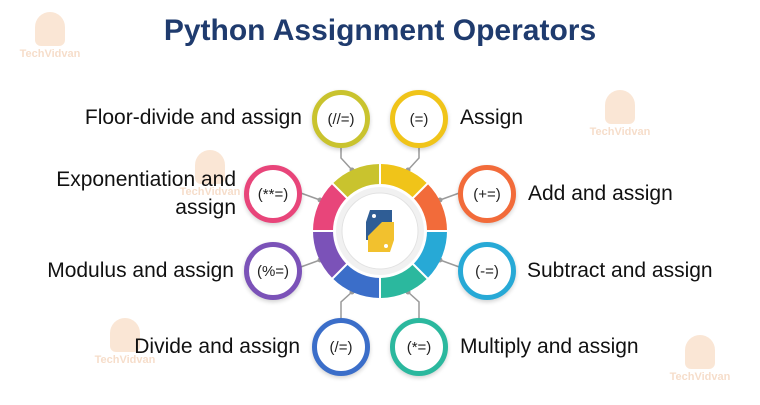  Describe the element at coordinates (487, 194) in the screenshot. I see `add-assign-operator: (+=)` at that location.